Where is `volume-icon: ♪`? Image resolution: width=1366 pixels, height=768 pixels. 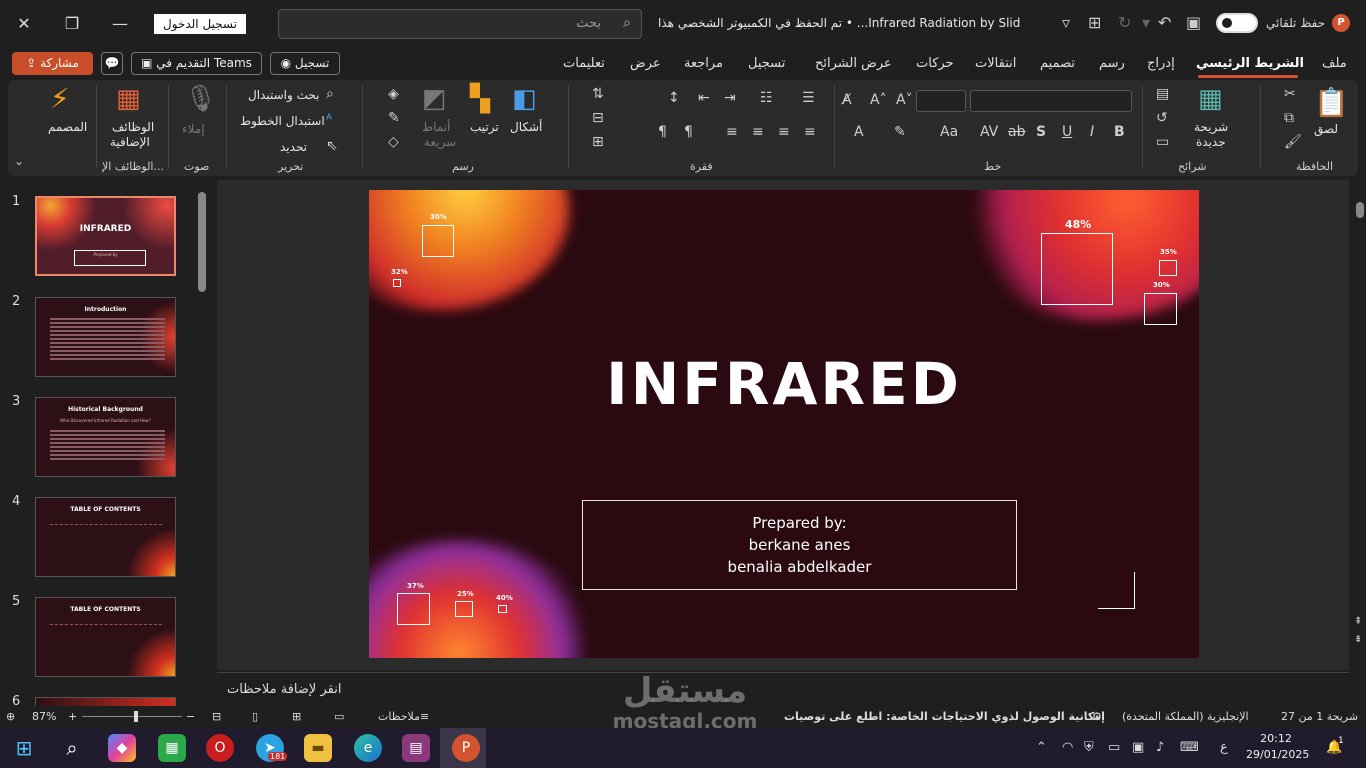 volume-icon: ♪ is located at coordinates (1160, 747).